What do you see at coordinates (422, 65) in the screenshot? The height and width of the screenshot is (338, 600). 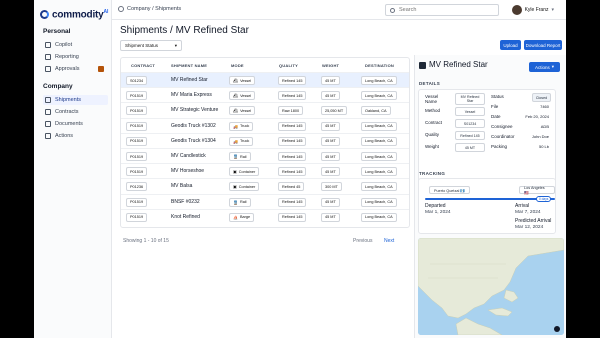 I see `ship-icon` at bounding box center [422, 65].